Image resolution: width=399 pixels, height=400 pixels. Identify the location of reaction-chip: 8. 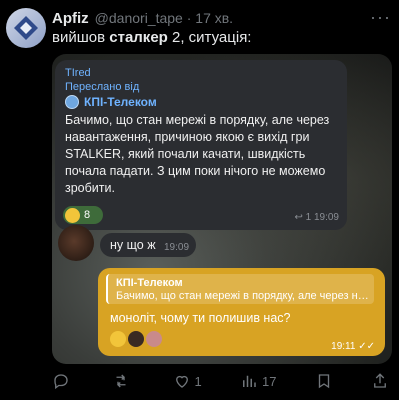
(83, 215).